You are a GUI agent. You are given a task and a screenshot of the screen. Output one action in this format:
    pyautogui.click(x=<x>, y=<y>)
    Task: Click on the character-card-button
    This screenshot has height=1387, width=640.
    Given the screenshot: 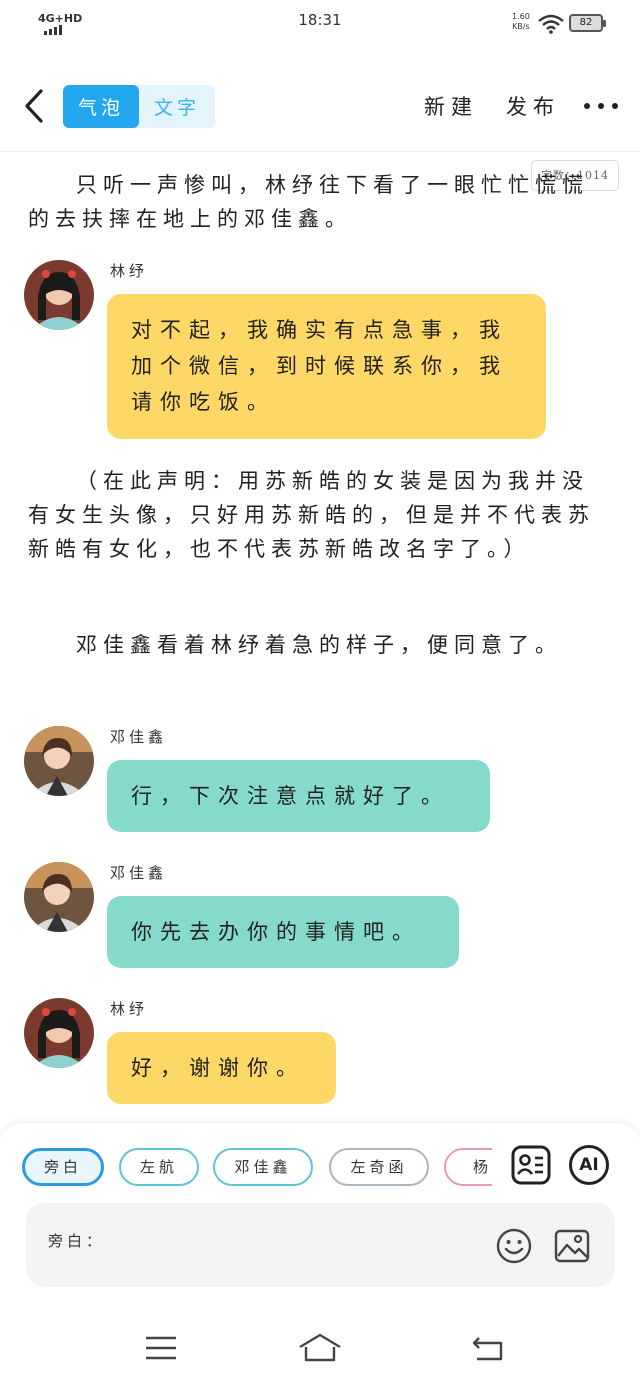 What is the action you would take?
    pyautogui.click(x=531, y=1165)
    